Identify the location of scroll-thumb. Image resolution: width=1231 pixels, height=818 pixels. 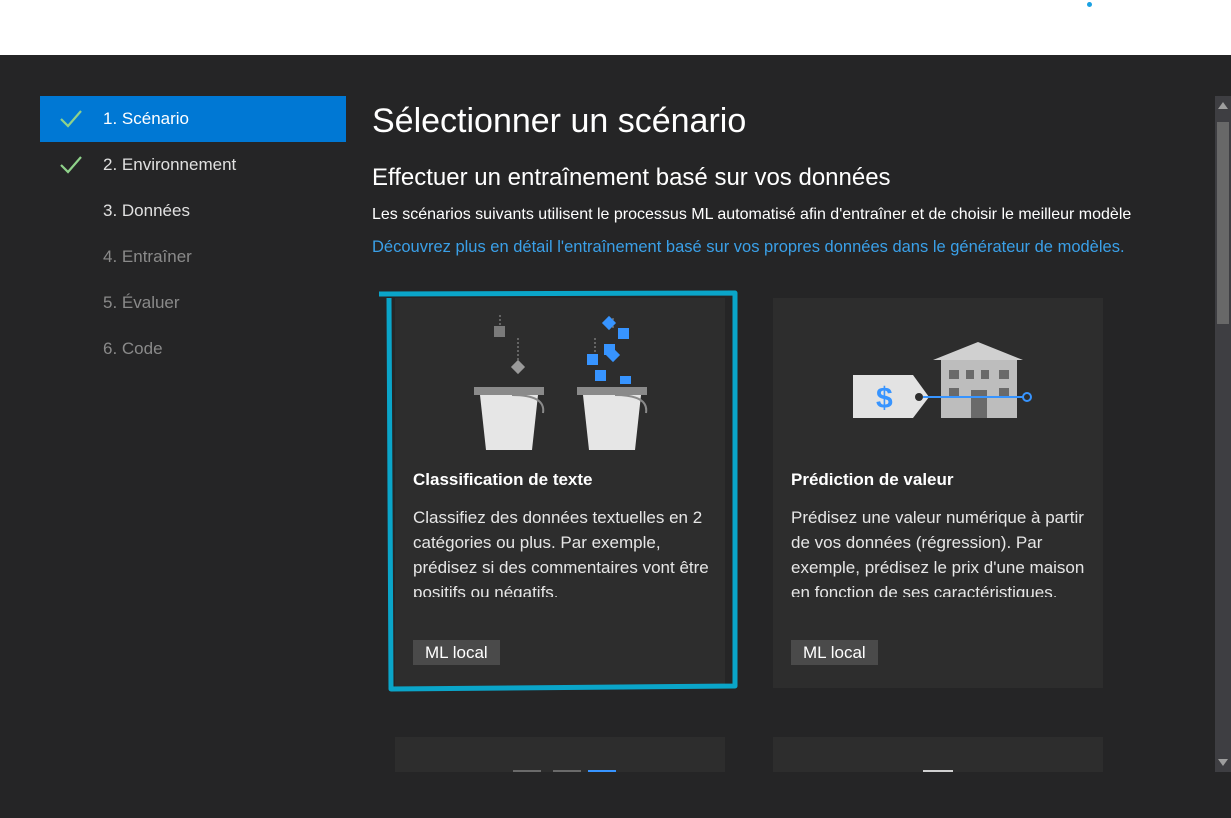
(1223, 223).